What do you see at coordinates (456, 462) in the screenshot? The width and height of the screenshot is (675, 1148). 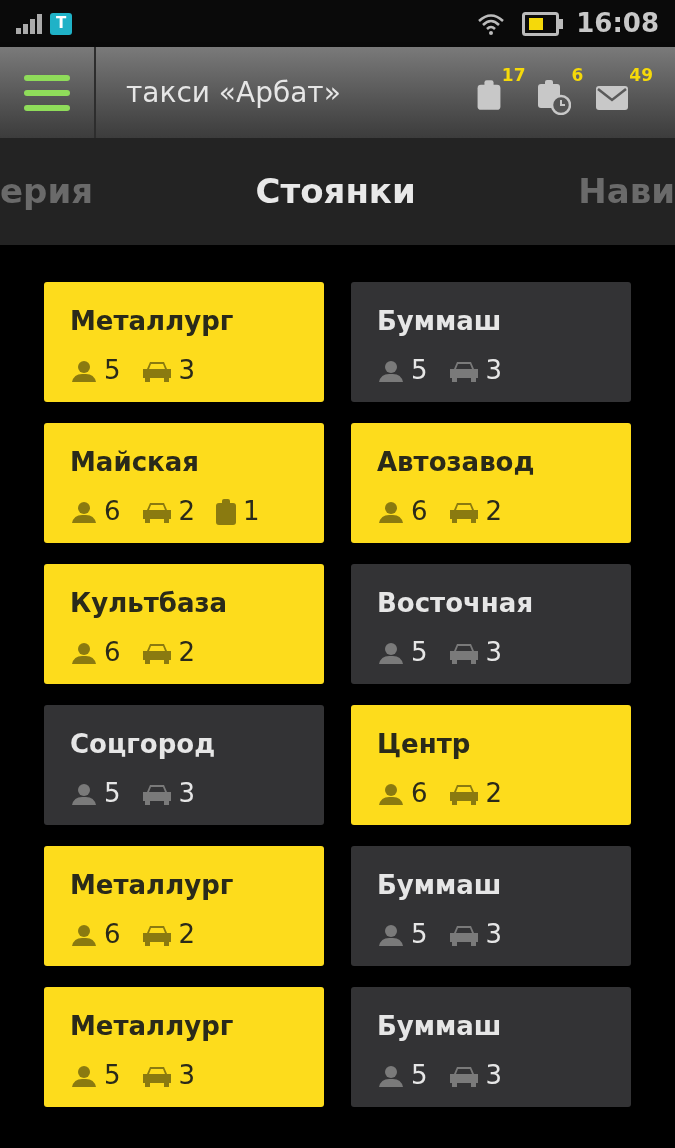 I see `stand-name: Автозавод` at bounding box center [456, 462].